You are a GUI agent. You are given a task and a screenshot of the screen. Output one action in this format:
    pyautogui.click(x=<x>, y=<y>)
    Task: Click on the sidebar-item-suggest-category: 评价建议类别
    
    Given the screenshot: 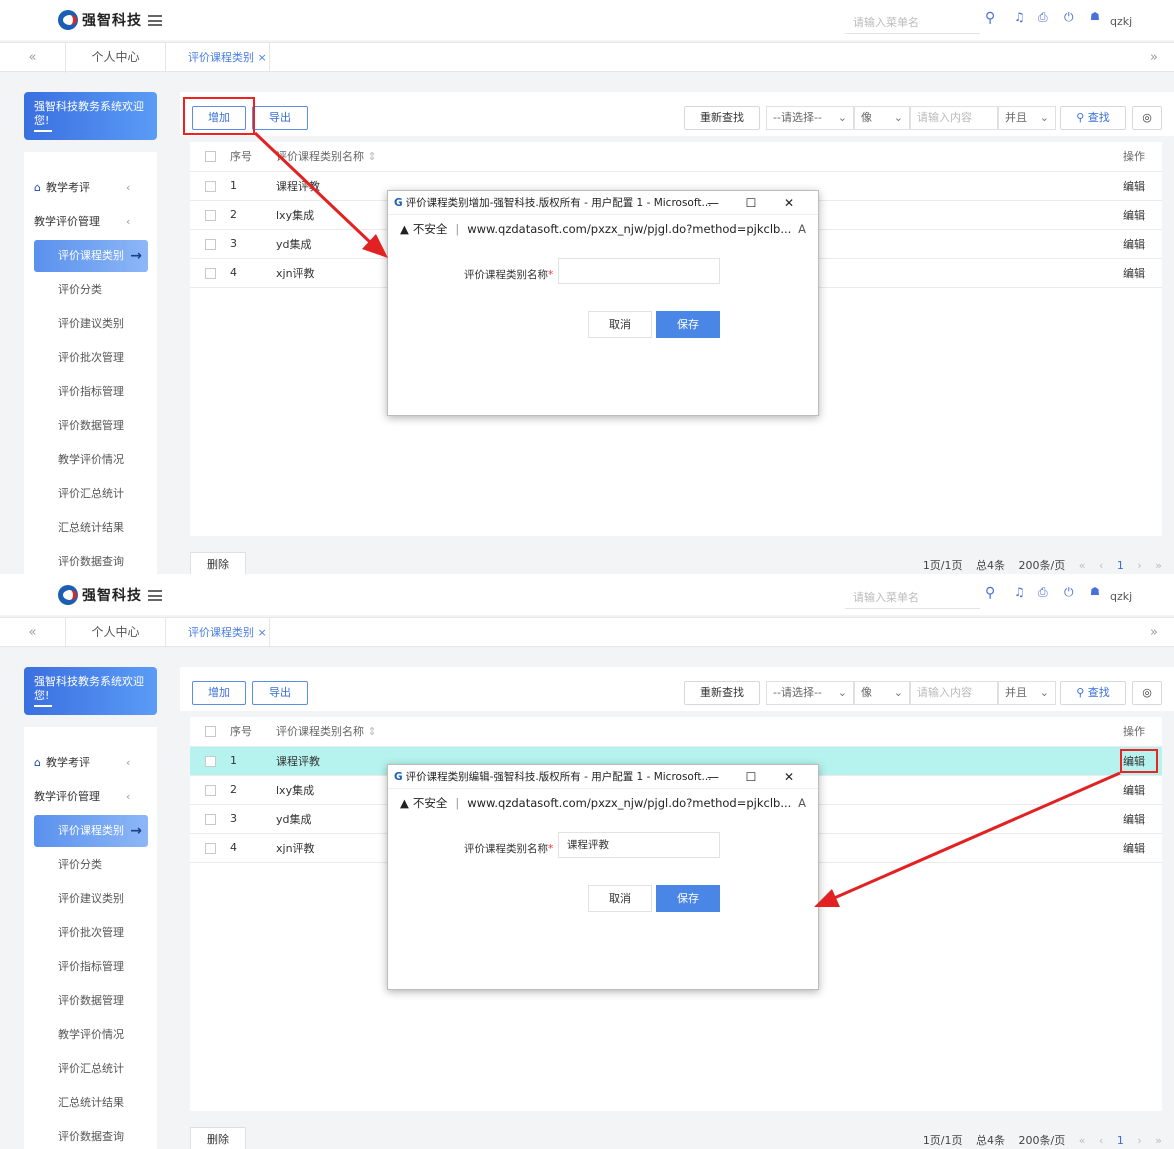 What is the action you would take?
    pyautogui.click(x=90, y=899)
    